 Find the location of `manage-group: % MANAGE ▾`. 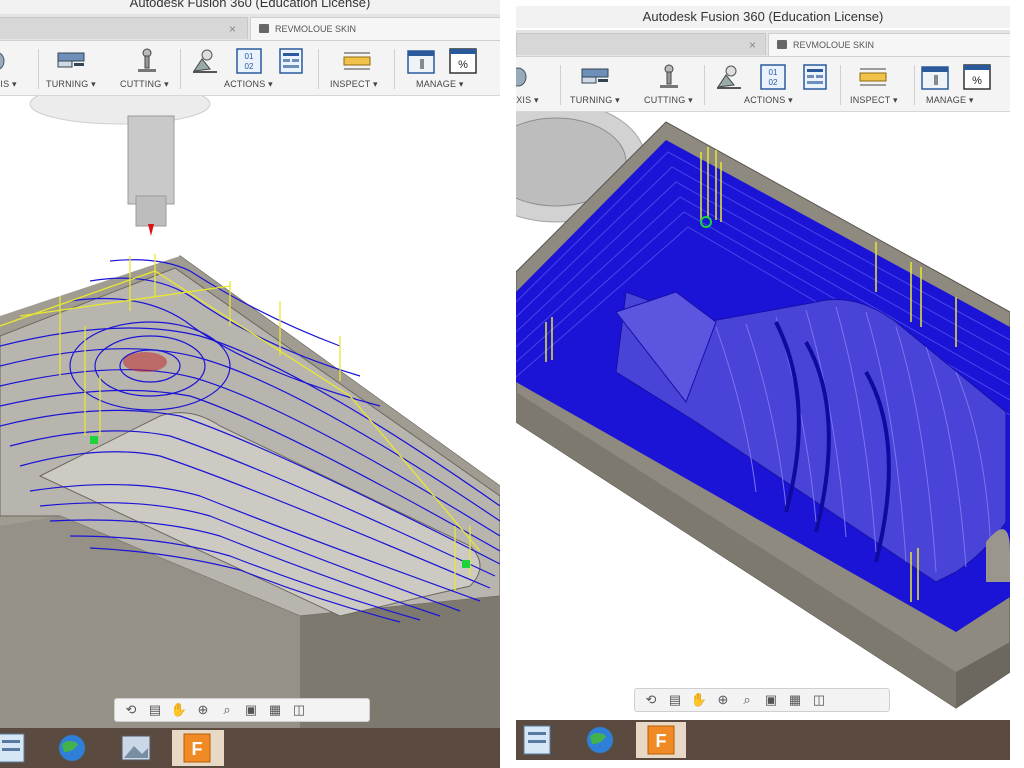

manage-group: % MANAGE ▾ is located at coordinates (963, 84).